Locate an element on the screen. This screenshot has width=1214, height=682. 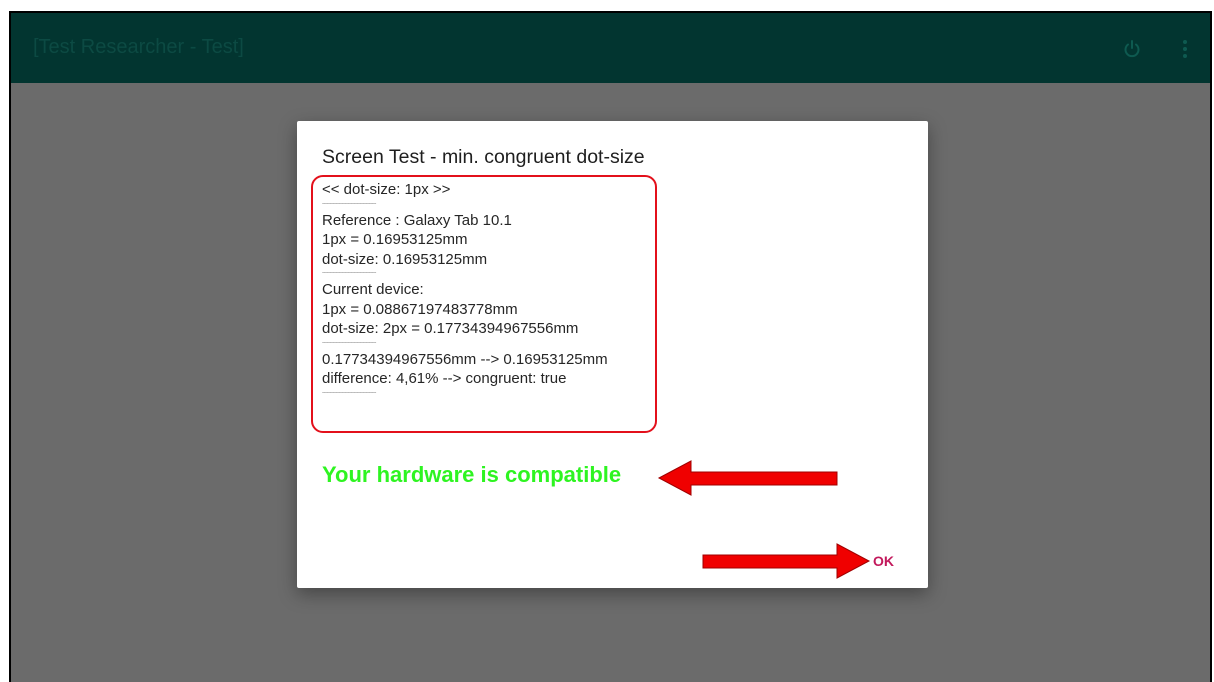
info-line: Current device: is located at coordinates (373, 289).